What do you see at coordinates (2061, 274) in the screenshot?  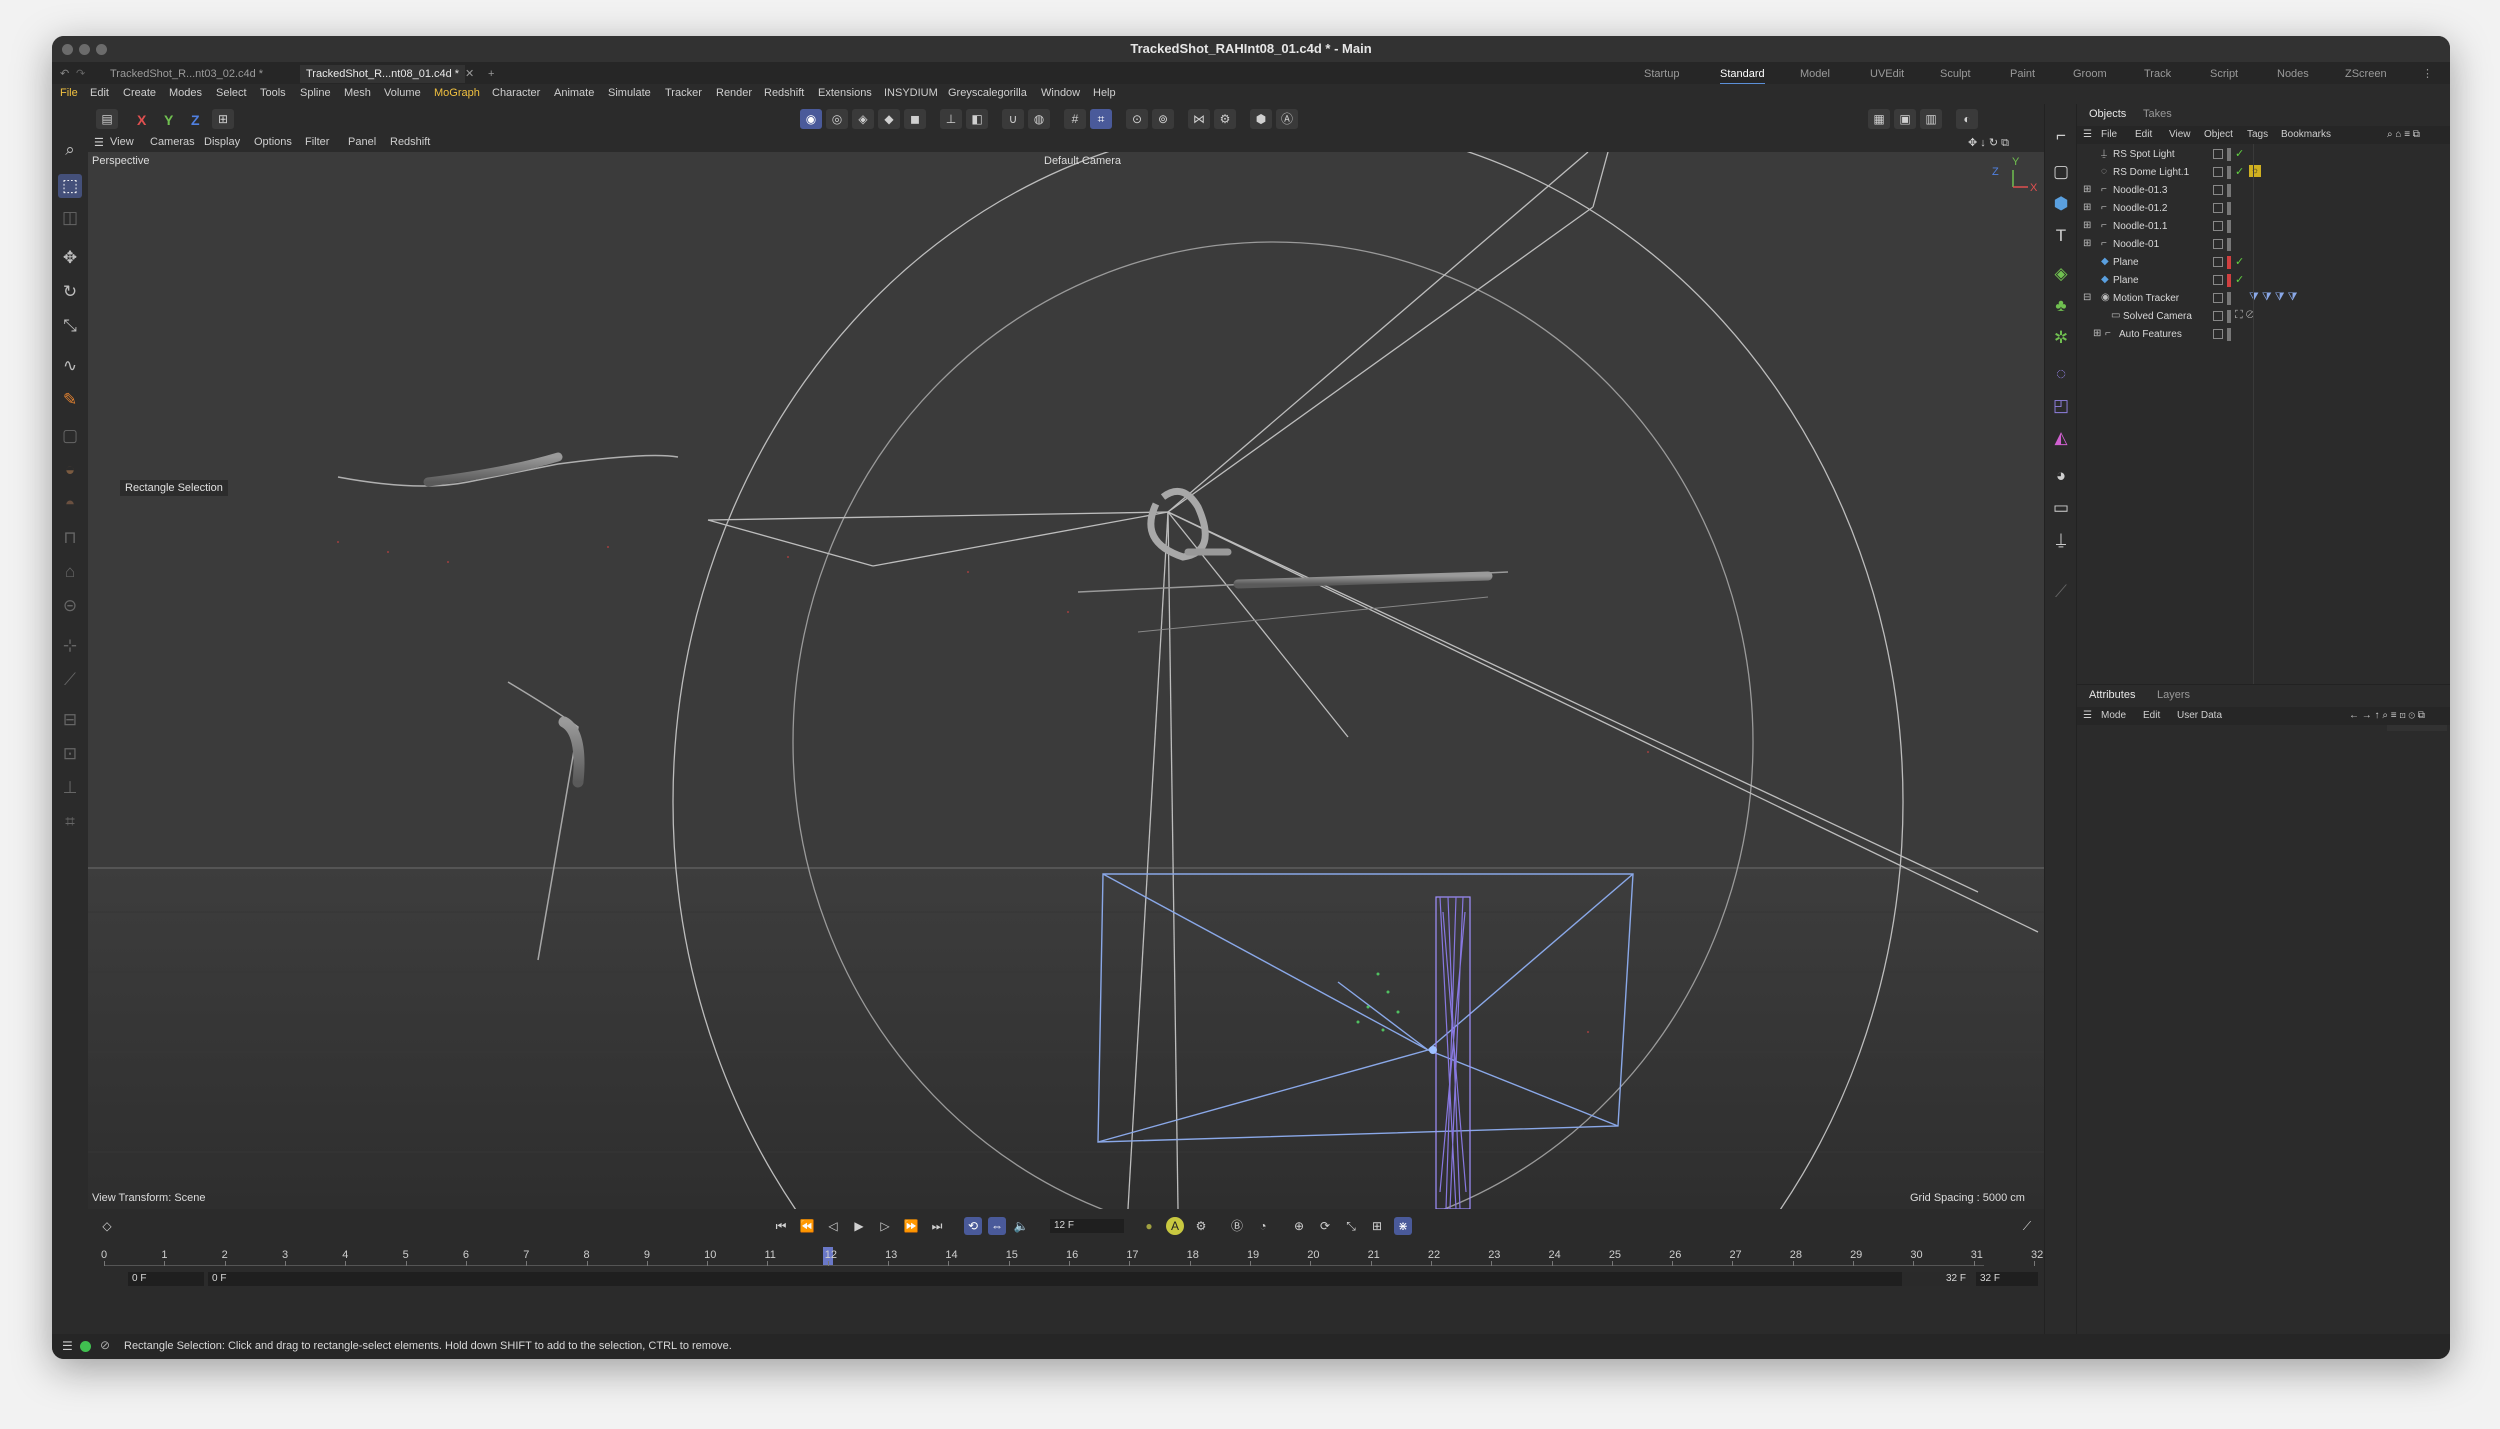 I see `generator-icon: ◈` at bounding box center [2061, 274].